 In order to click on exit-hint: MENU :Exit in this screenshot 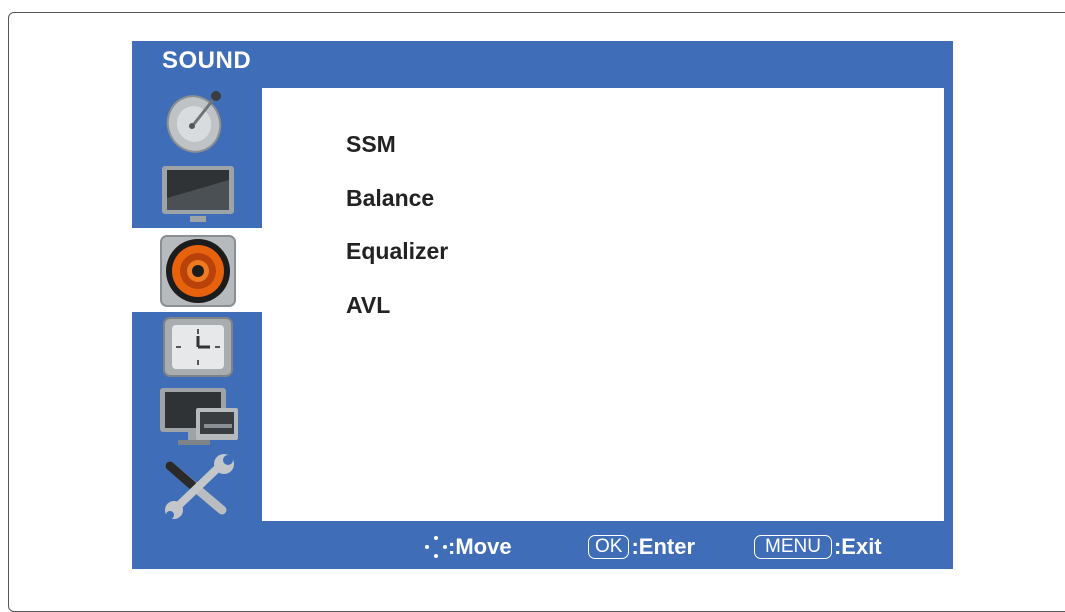, I will do `click(818, 547)`.